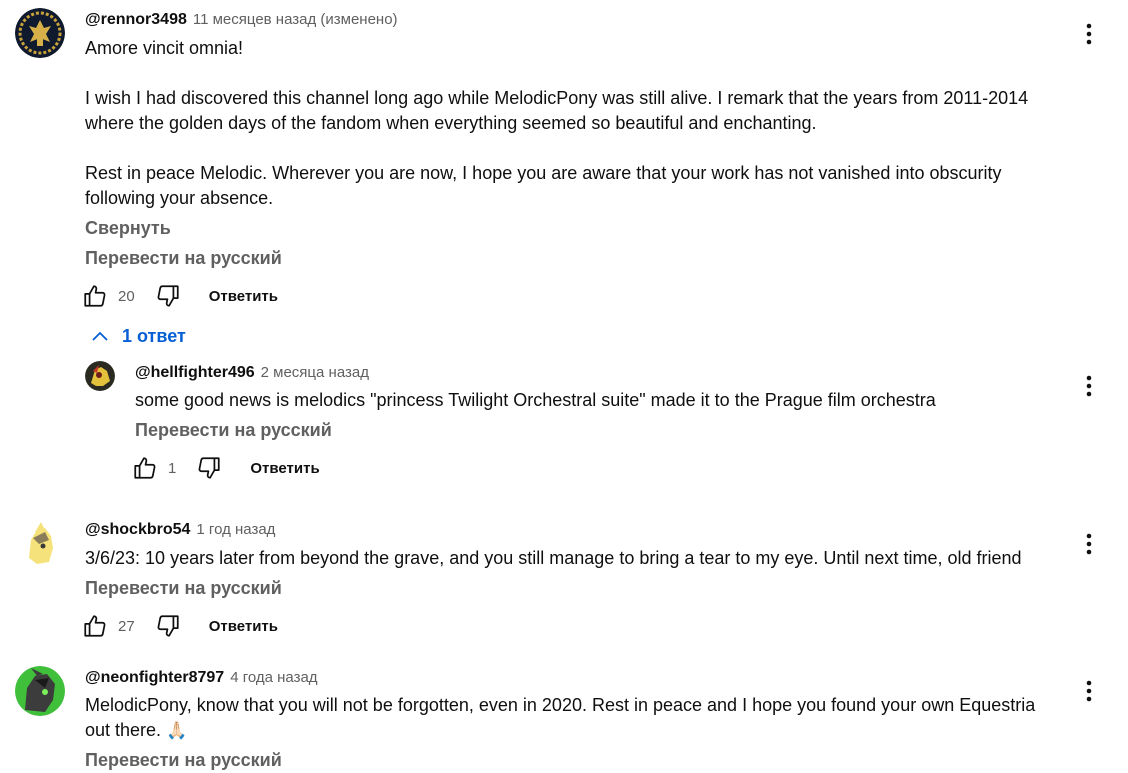  I want to click on replies-toggle: 1 ответ, so click(138, 336).